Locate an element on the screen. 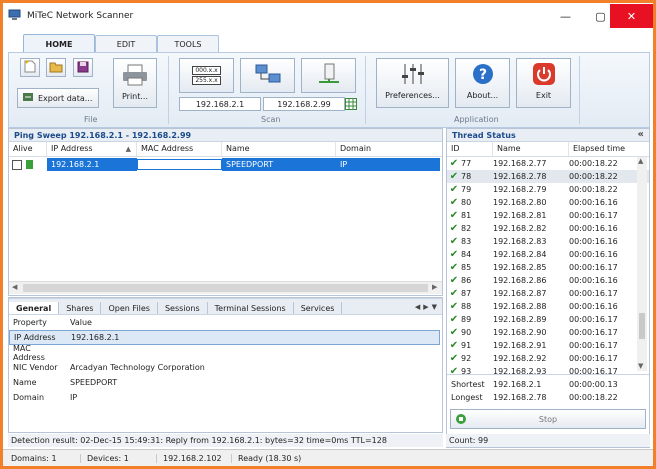 This screenshot has height=469, width=656. thread-row: ✔ 87 192.168.2.87 00:00:16.17 is located at coordinates (548, 293).